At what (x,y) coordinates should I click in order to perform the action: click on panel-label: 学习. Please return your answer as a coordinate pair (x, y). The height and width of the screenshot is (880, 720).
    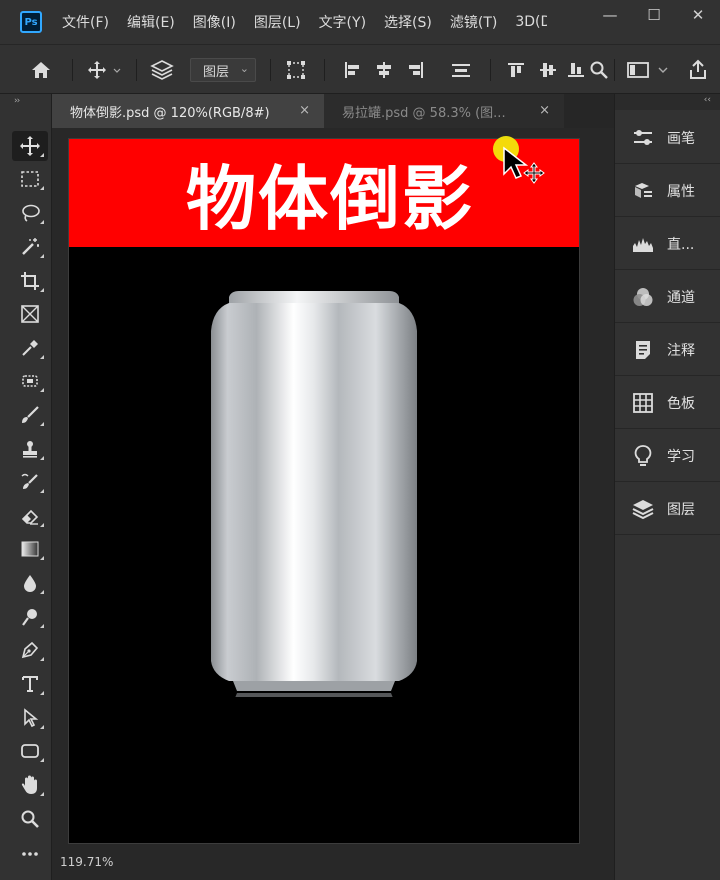
    Looking at the image, I should click on (681, 456).